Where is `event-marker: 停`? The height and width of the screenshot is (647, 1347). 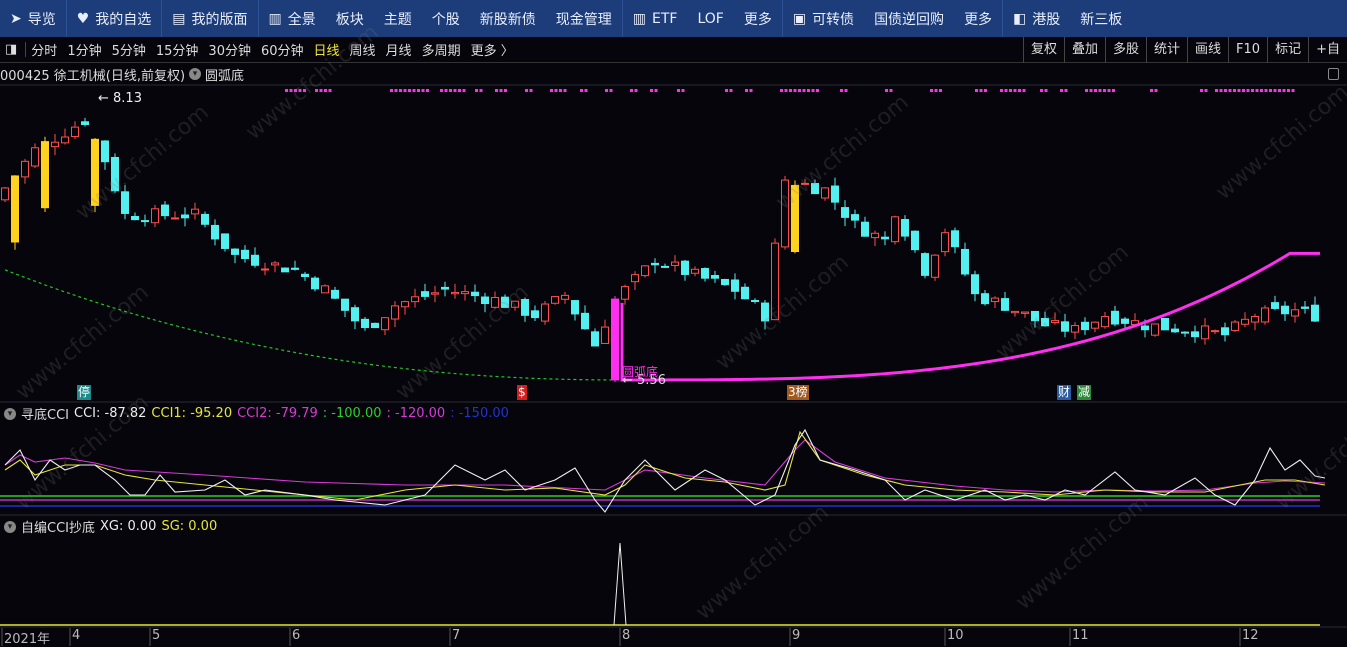
event-marker: 停 is located at coordinates (84, 392).